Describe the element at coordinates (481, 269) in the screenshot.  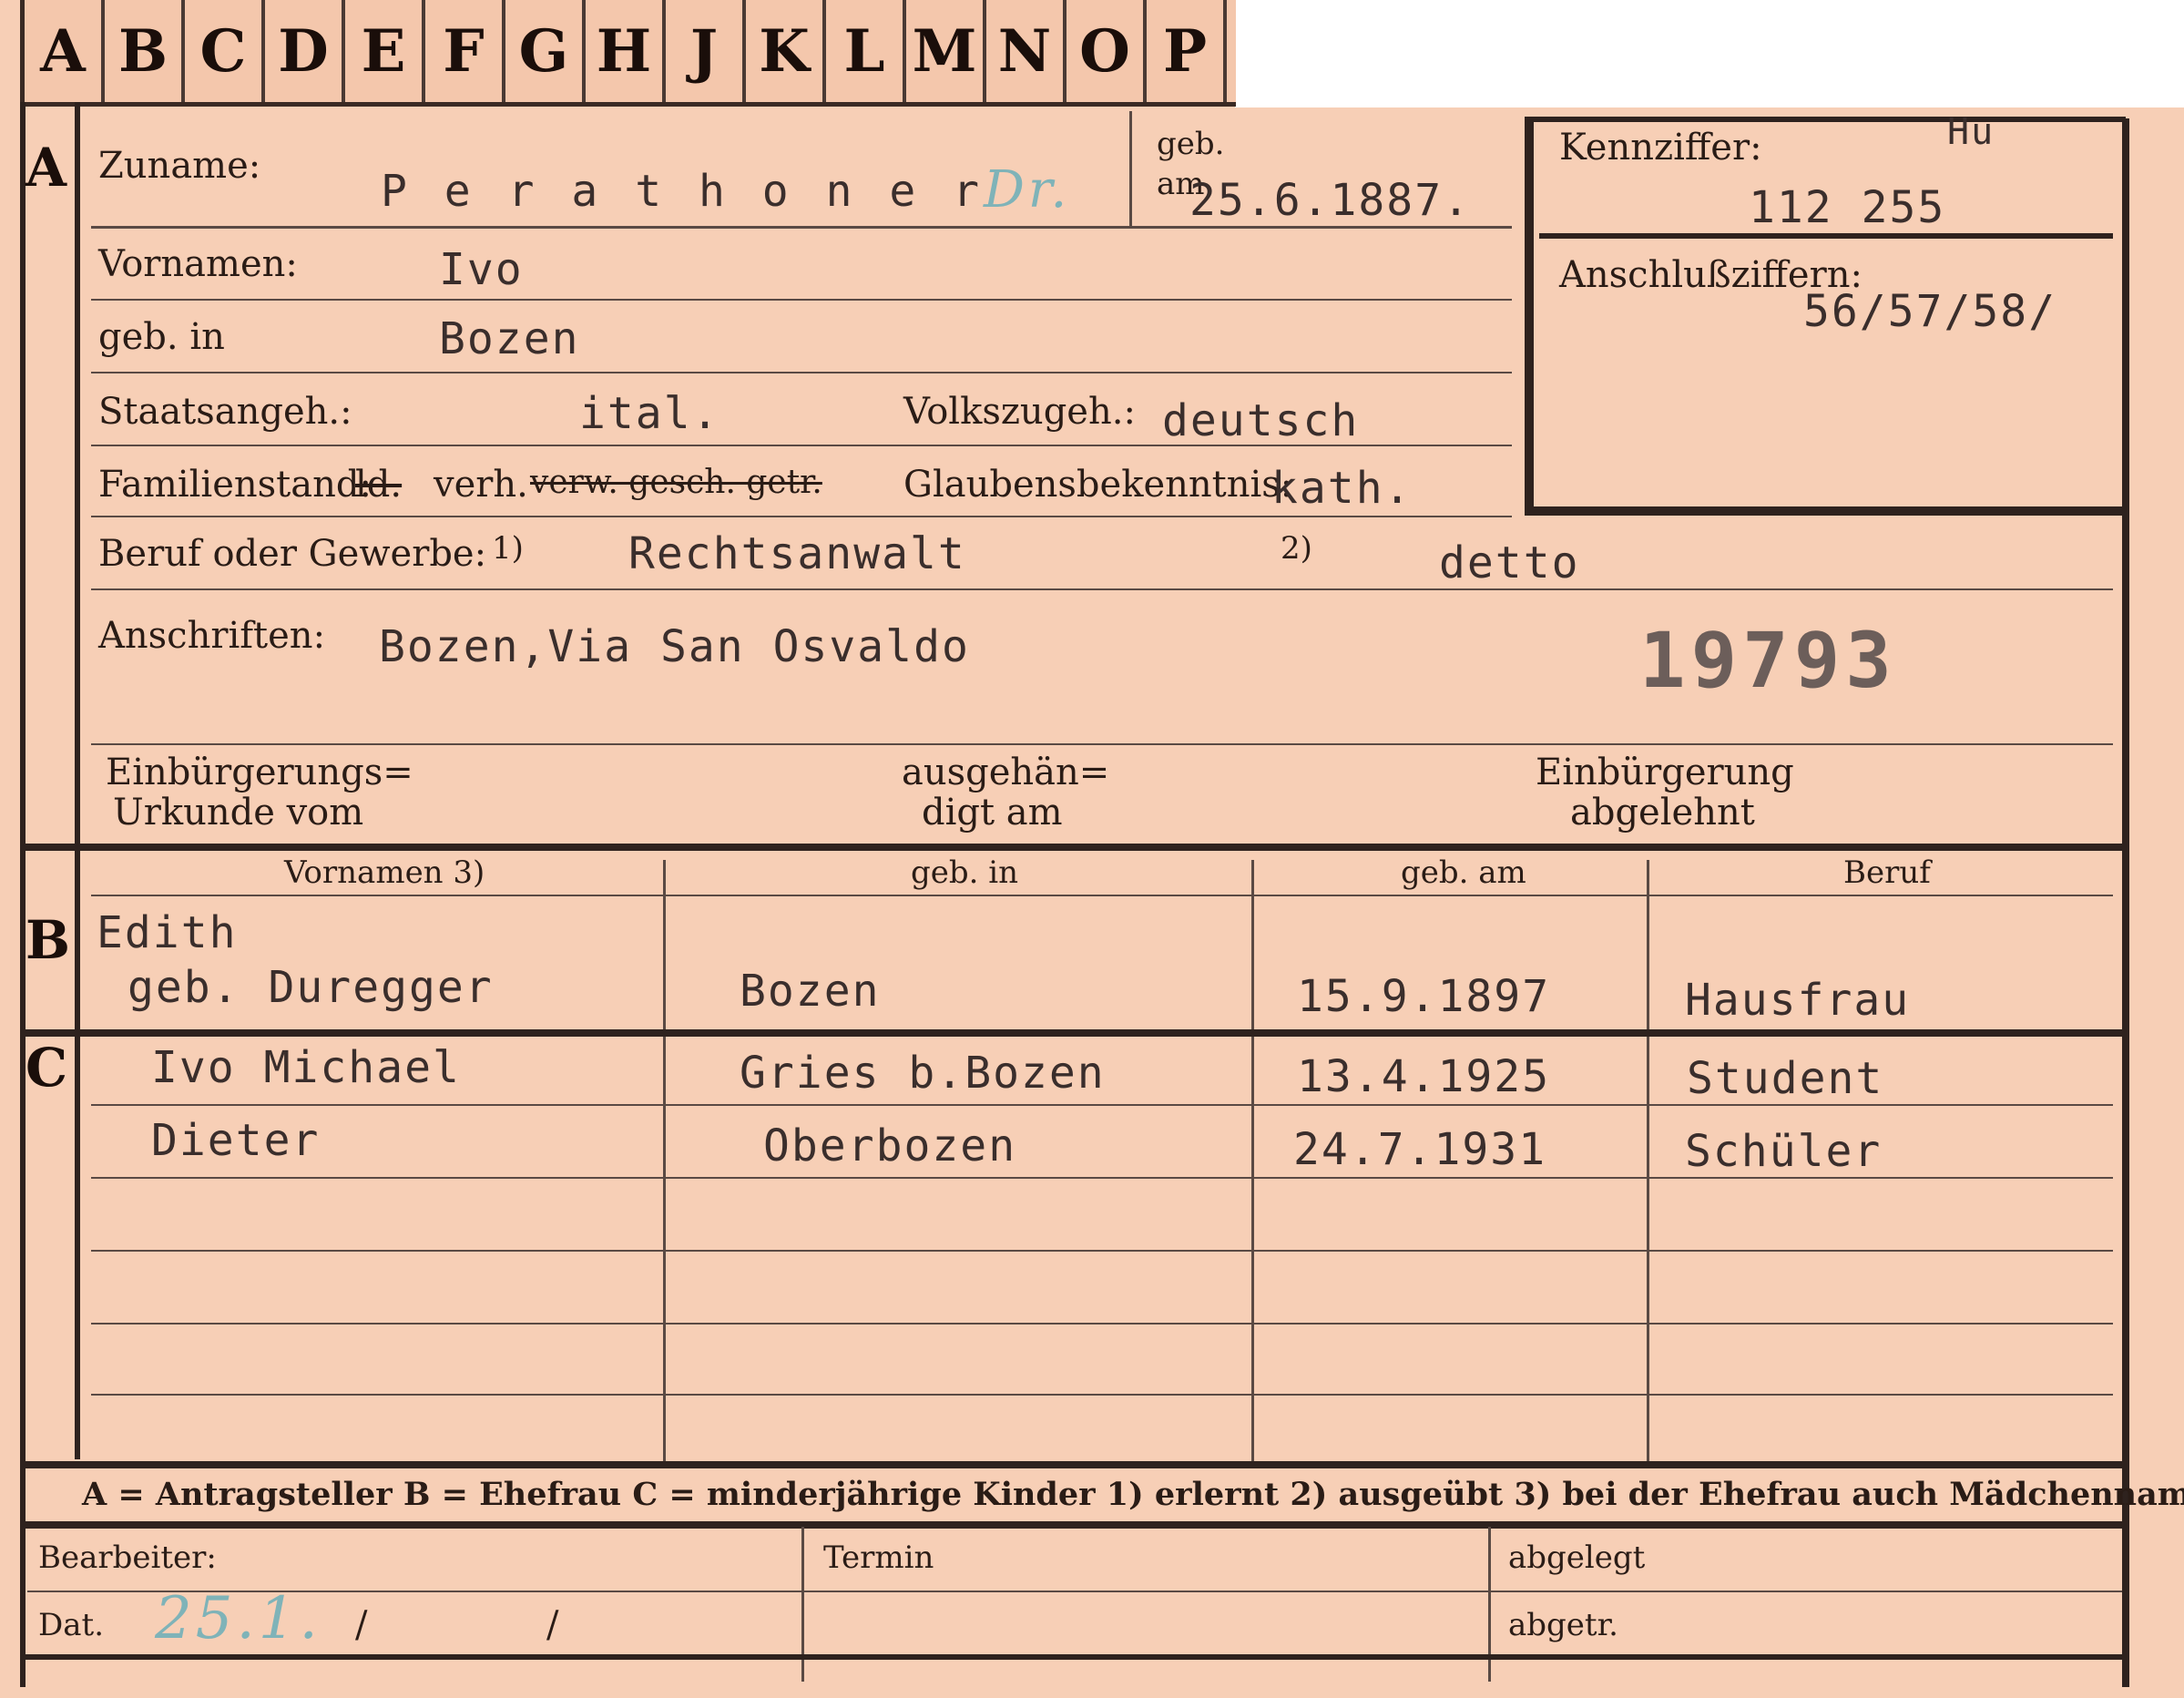
I see `first-names-value: Ivo` at that location.